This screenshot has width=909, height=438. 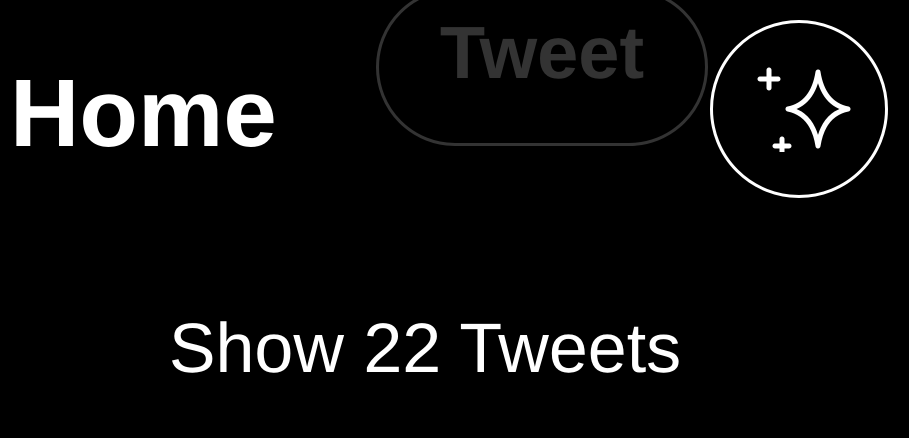 I want to click on show-new-tweets-button: Show 22 Tweets, so click(x=425, y=348).